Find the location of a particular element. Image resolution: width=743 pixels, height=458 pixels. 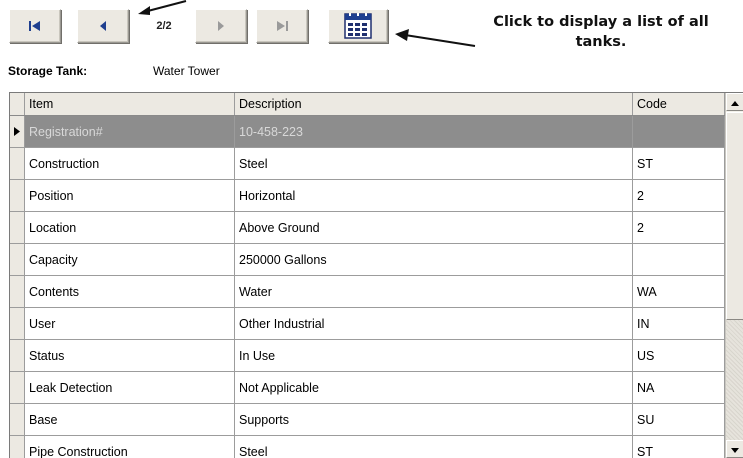

storage-tank-value: Water Tower is located at coordinates (186, 71).